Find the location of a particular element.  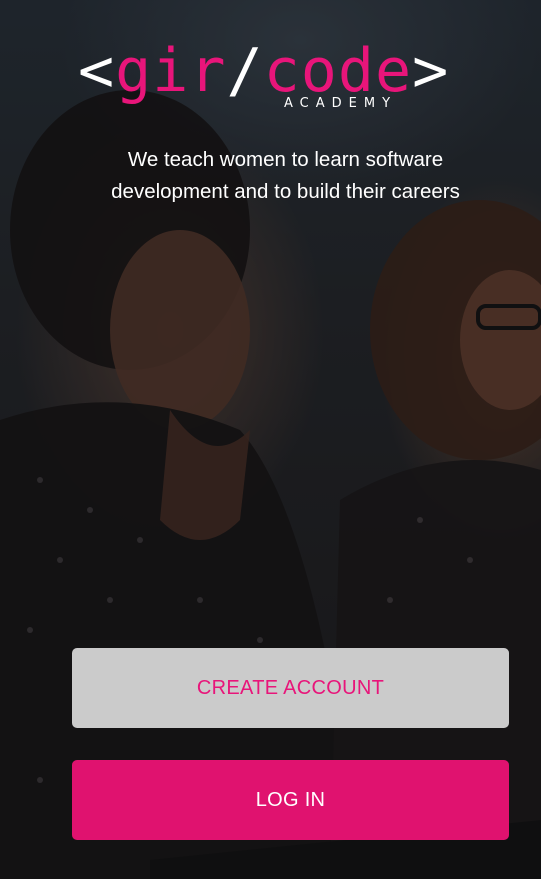

logo-wordmark: <gir/code> is located at coordinates (278, 71).